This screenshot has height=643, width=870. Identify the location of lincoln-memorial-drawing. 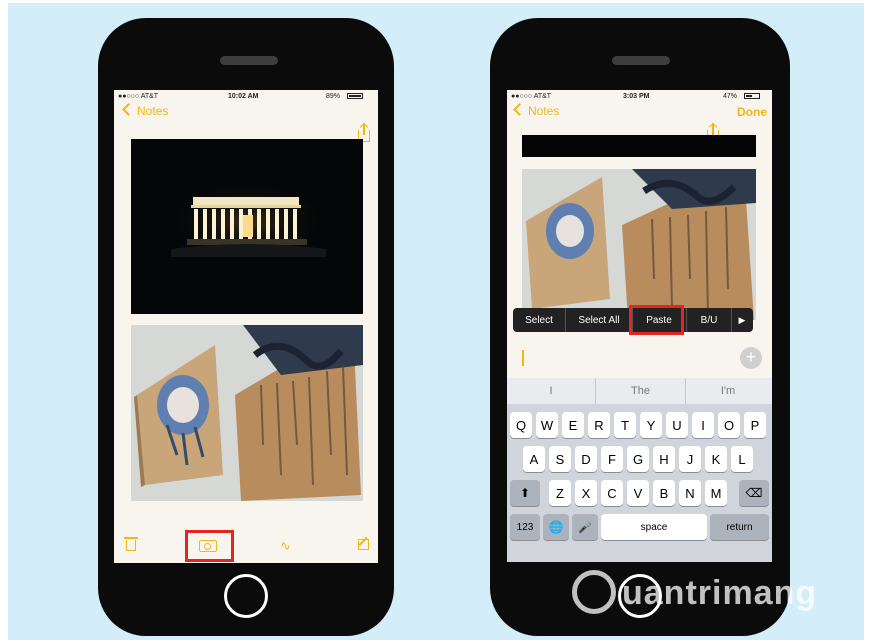
(247, 221).